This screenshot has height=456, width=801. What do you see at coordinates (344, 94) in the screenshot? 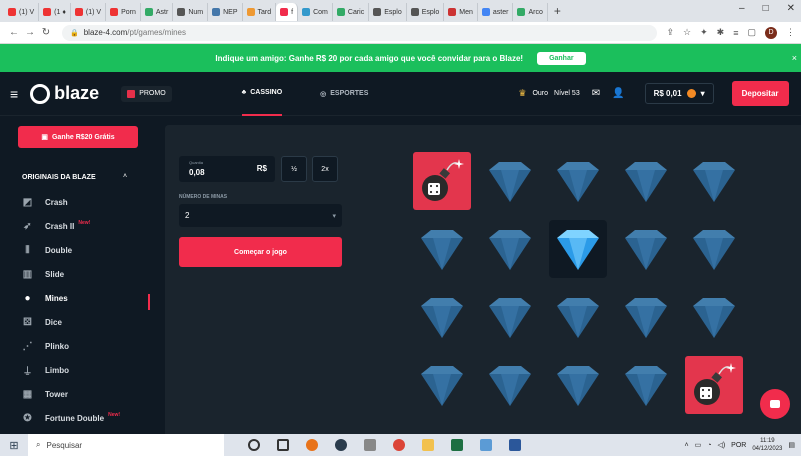
I see `tab-esportes: ◎ ESPORTES` at bounding box center [344, 94].